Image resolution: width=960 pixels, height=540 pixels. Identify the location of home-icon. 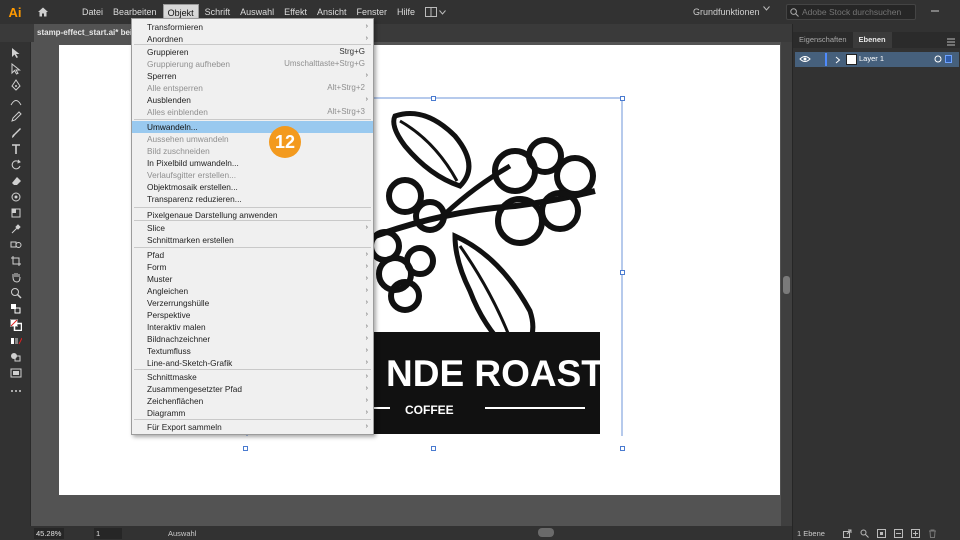
(43, 12).